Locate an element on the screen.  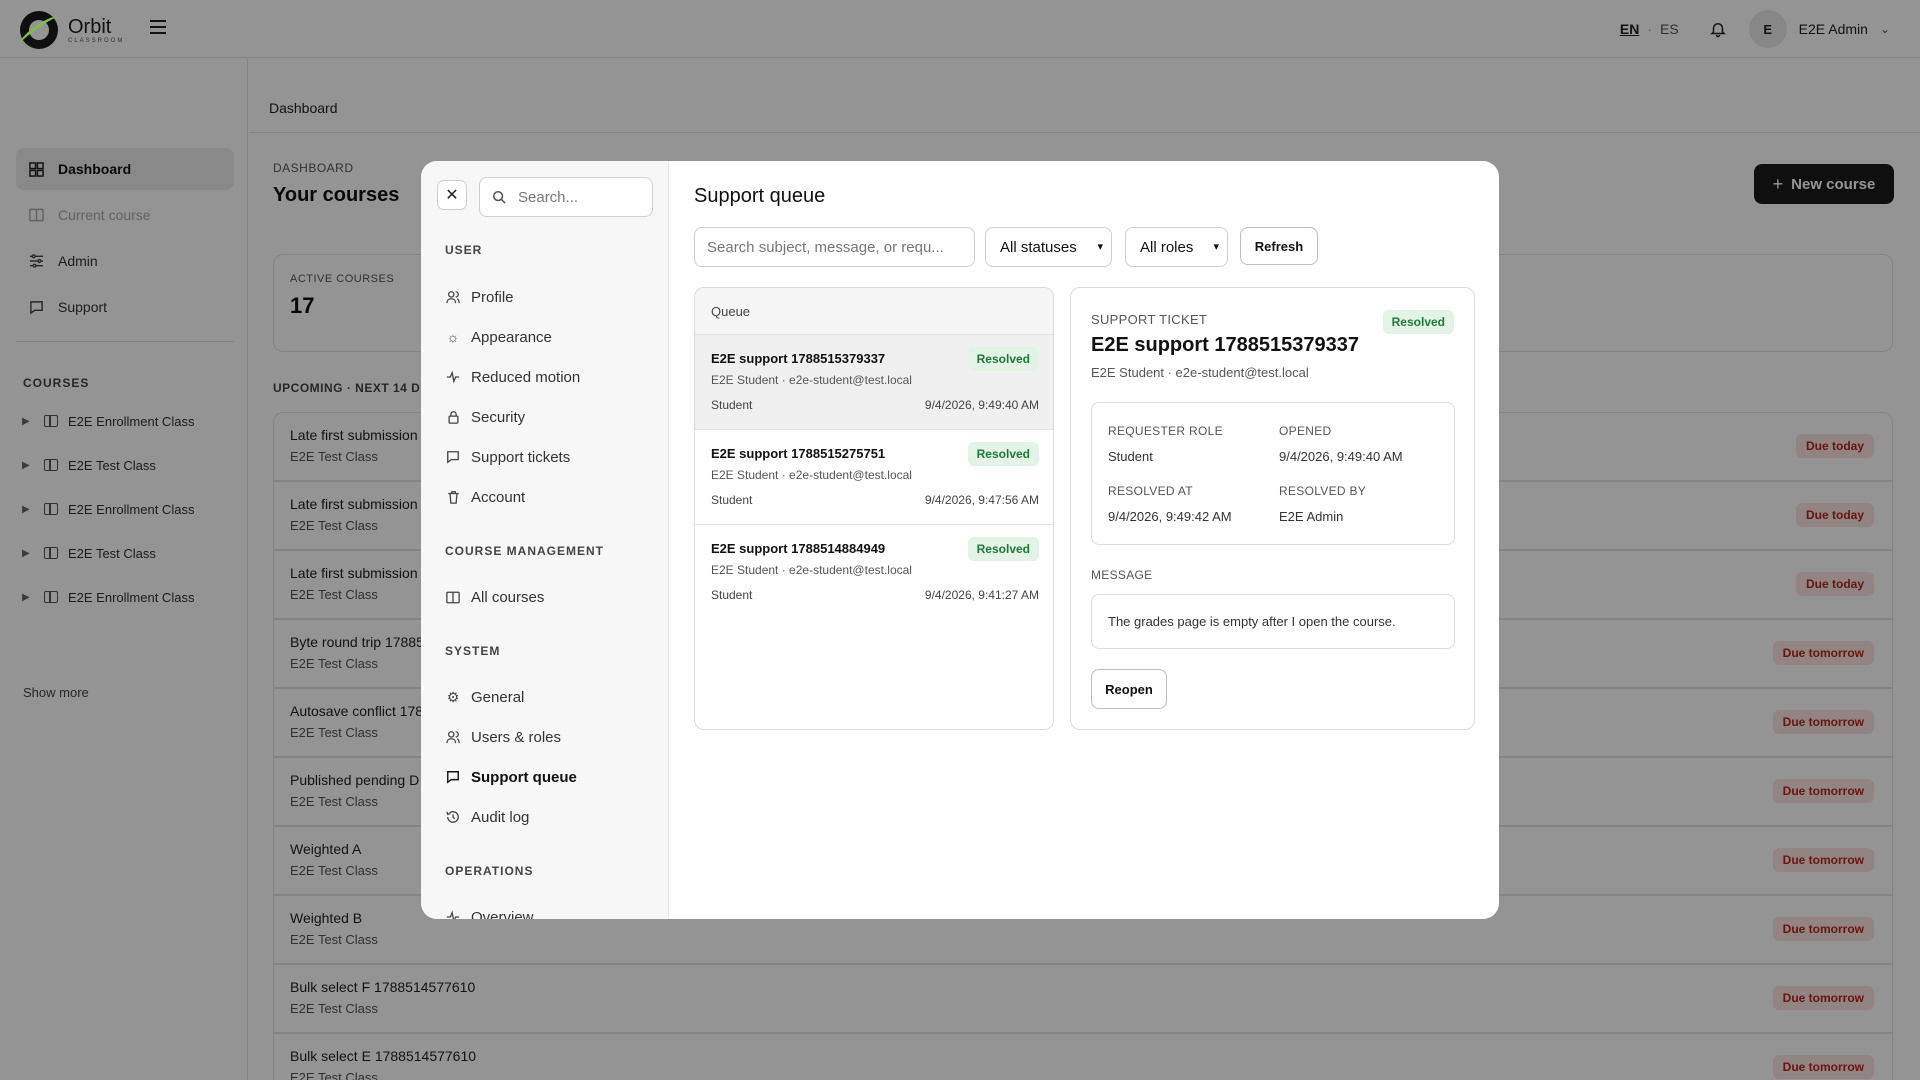
settings-item-account: Account is located at coordinates (550, 497).